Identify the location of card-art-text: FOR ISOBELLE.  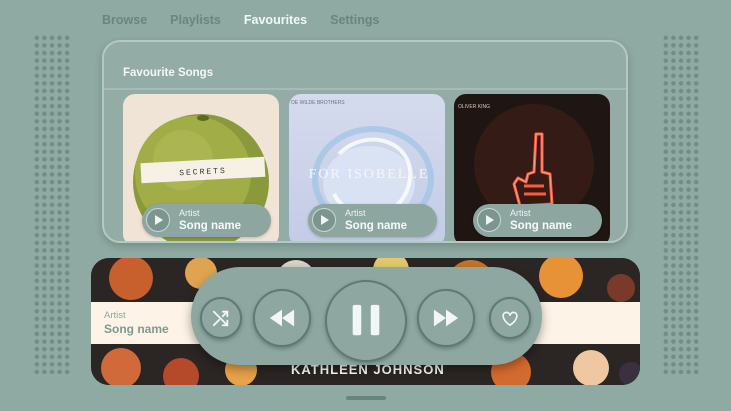
(369, 174).